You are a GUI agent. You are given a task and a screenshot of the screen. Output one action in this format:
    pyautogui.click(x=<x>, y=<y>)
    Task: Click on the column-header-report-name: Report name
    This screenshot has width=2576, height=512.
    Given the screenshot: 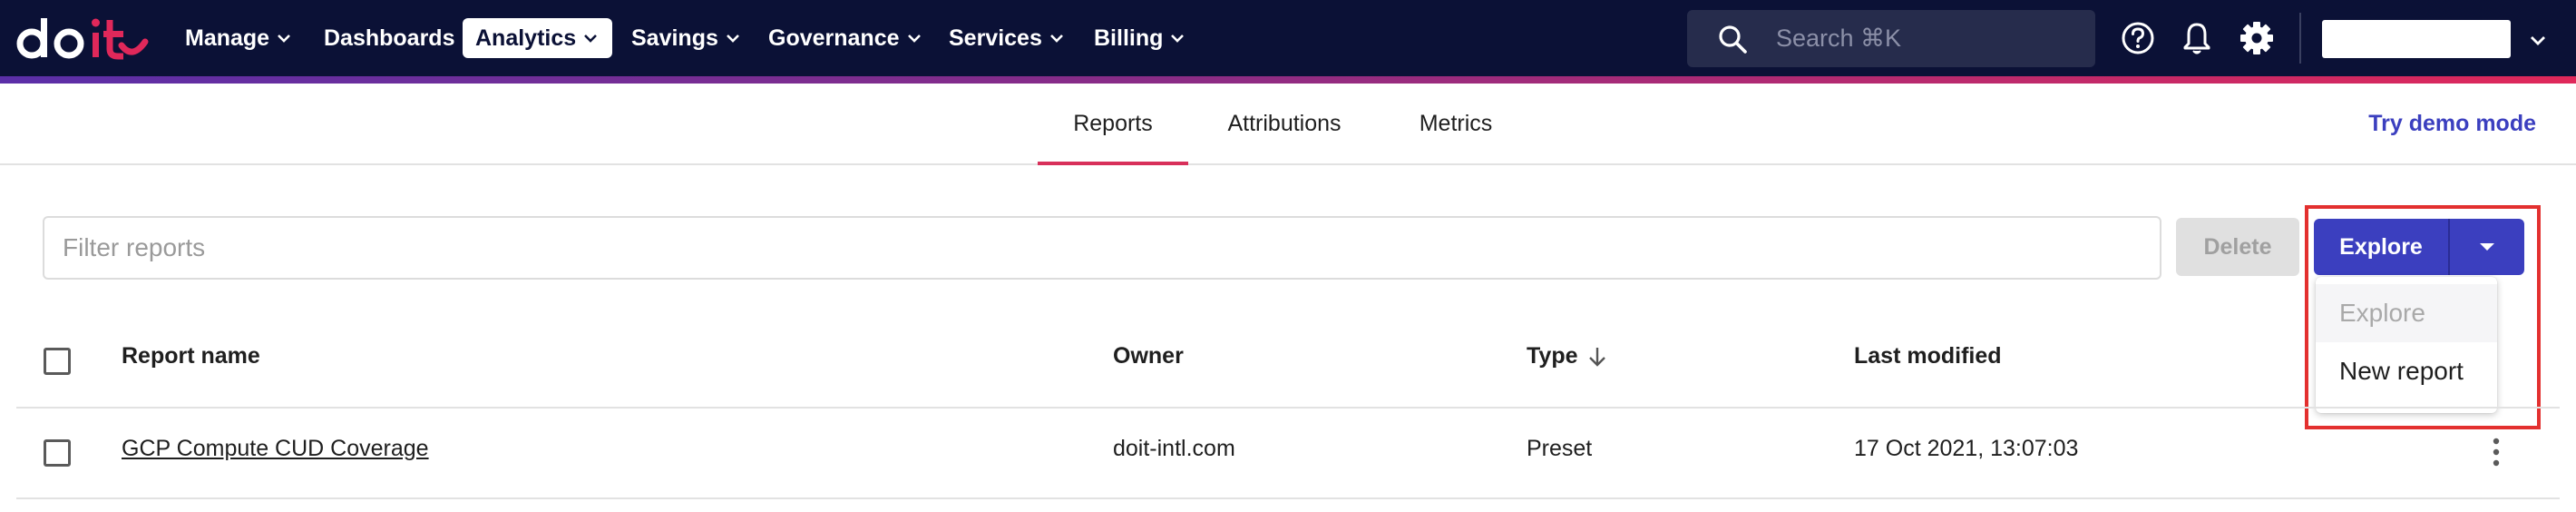 What is the action you would take?
    pyautogui.click(x=191, y=356)
    